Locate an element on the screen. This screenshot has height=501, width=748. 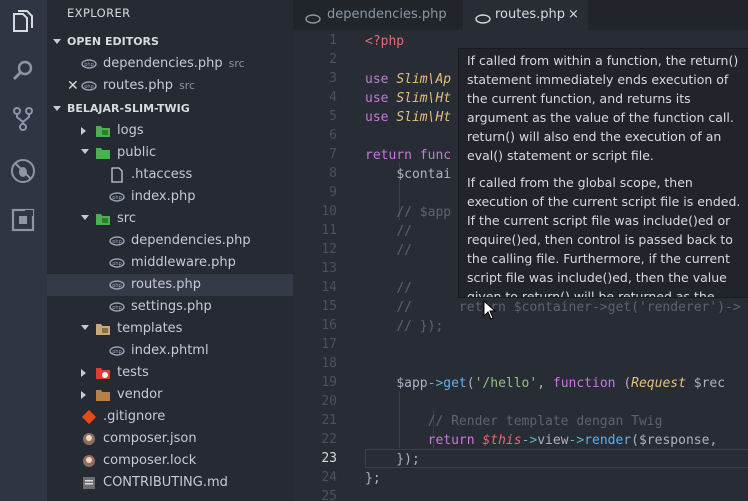
tree-file: php index.phtml is located at coordinates (170, 351).